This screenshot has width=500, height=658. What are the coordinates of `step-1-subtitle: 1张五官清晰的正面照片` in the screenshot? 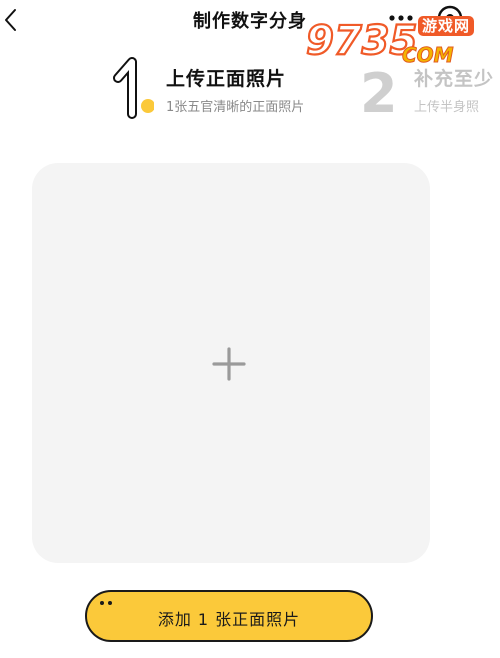 It's located at (235, 107).